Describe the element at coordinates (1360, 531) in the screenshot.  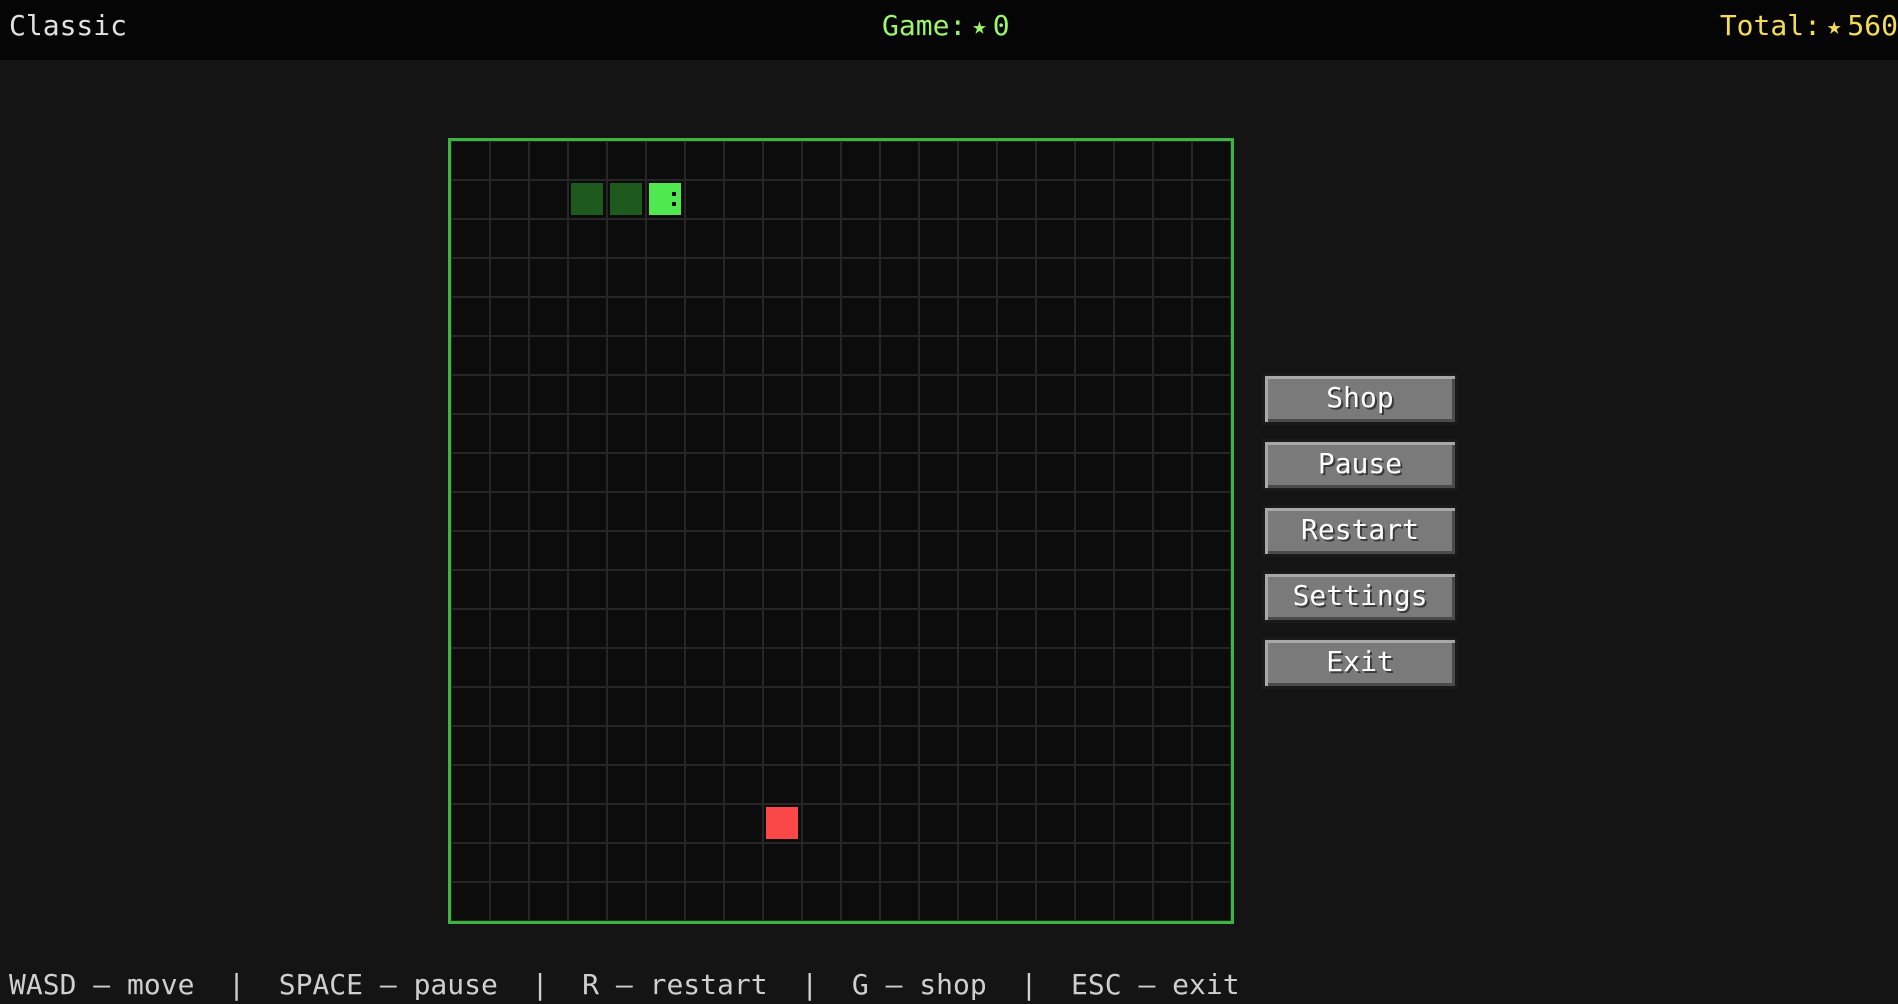
I see `restart-button: Restart` at that location.